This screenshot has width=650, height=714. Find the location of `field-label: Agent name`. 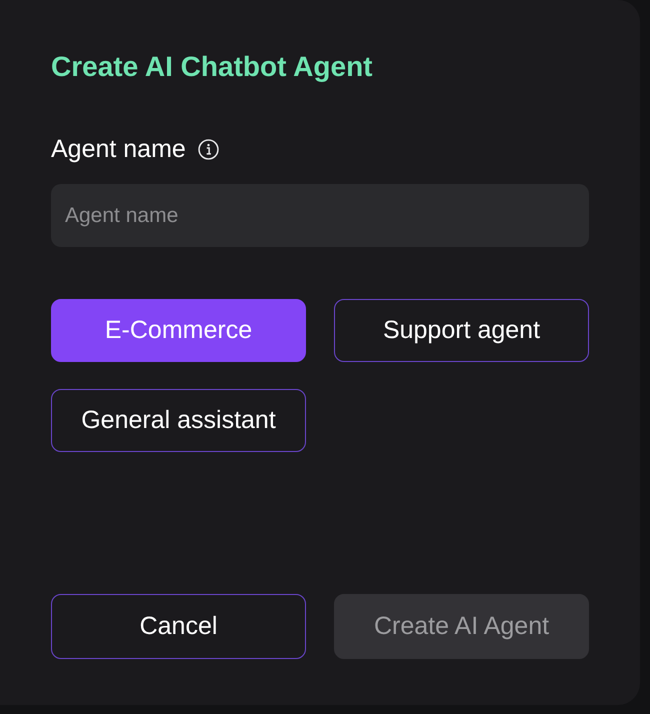

field-label: Agent name is located at coordinates (118, 149).